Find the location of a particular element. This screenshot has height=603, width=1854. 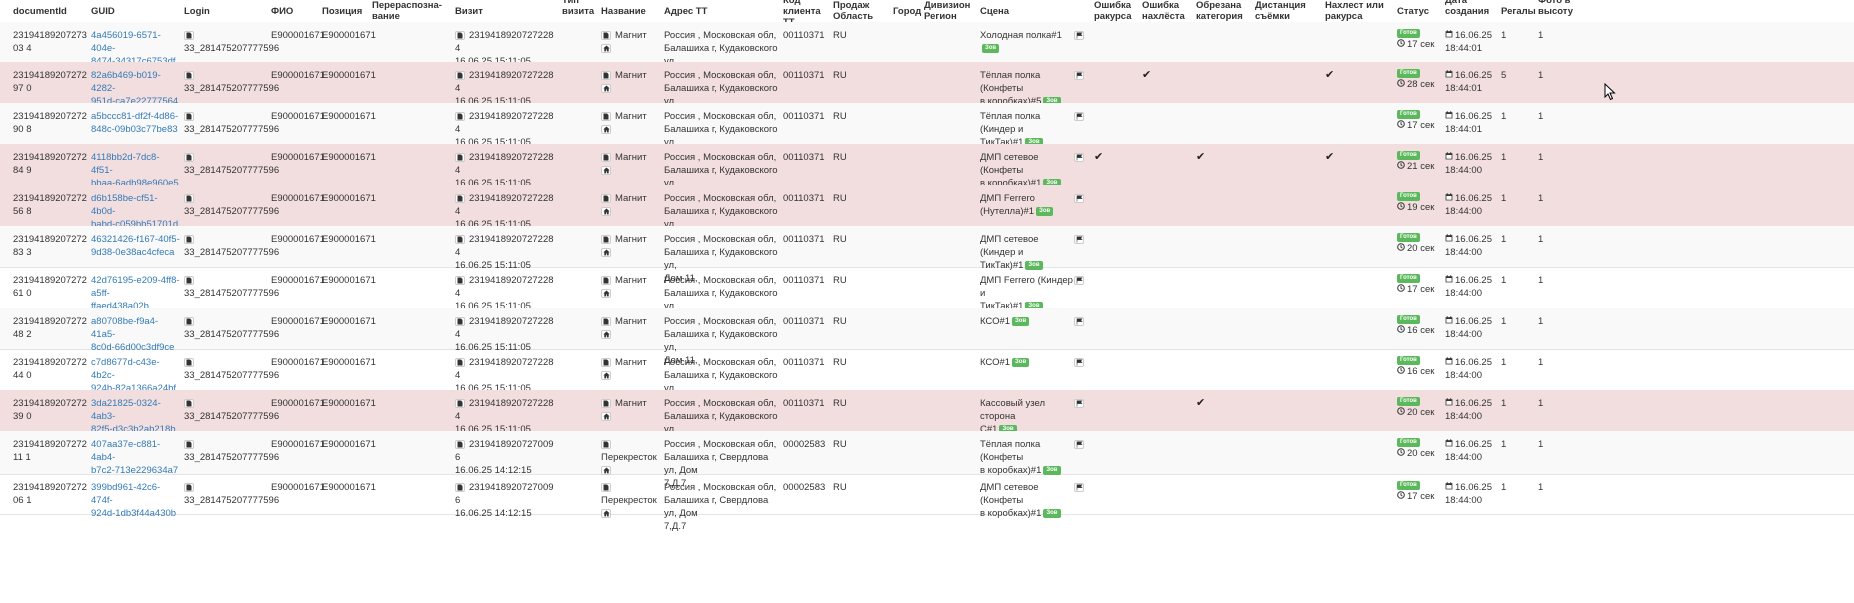

column-header-err_angle: Ошибка ракурса is located at coordinates (1117, 11).